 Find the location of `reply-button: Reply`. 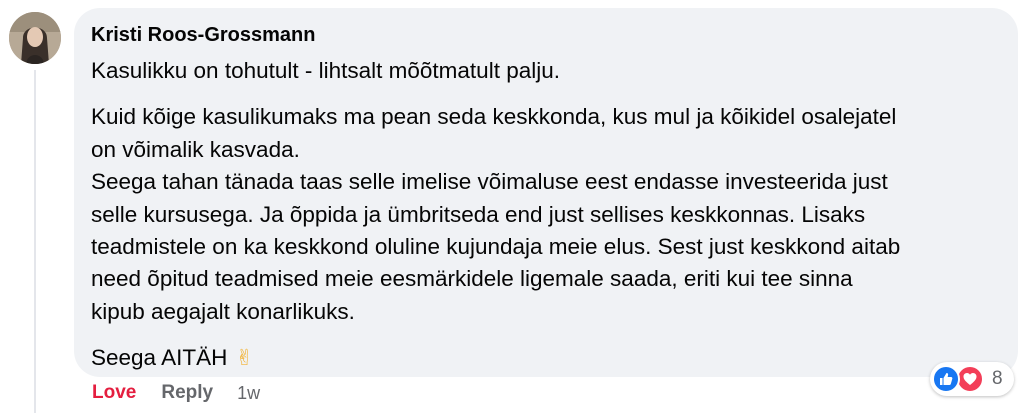

reply-button: Reply is located at coordinates (187, 393).